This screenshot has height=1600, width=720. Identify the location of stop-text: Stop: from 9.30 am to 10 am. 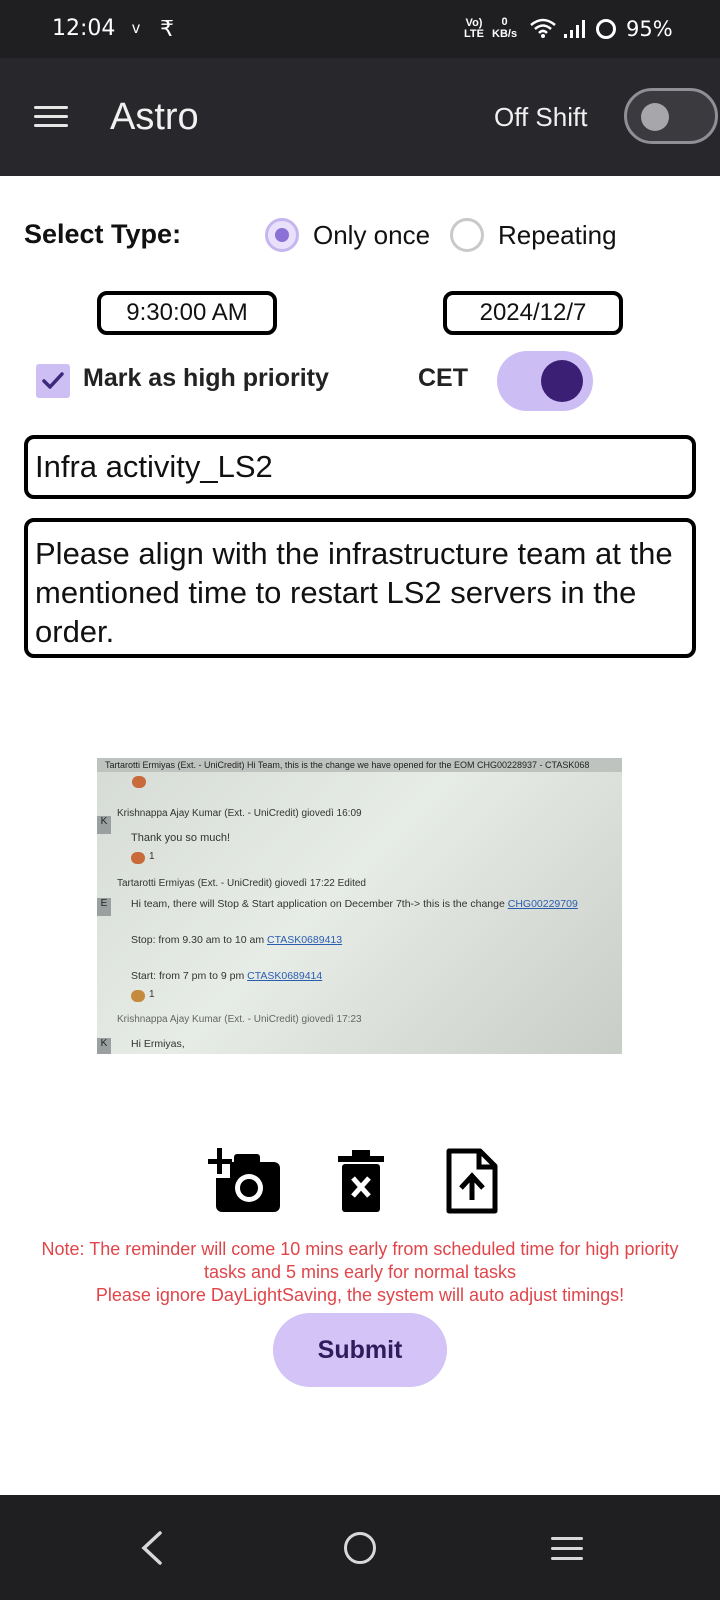
(199, 940).